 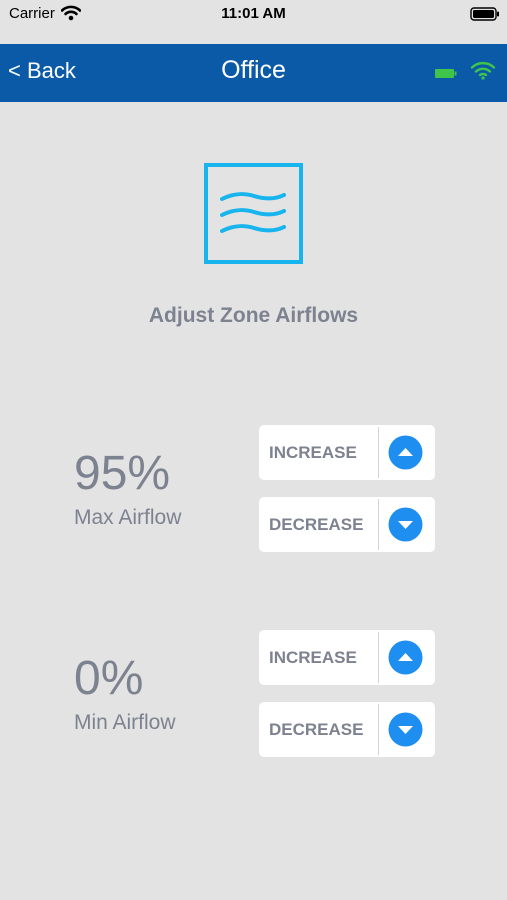 What do you see at coordinates (253, 315) in the screenshot?
I see `section-heading: Adjust Zone Airflows` at bounding box center [253, 315].